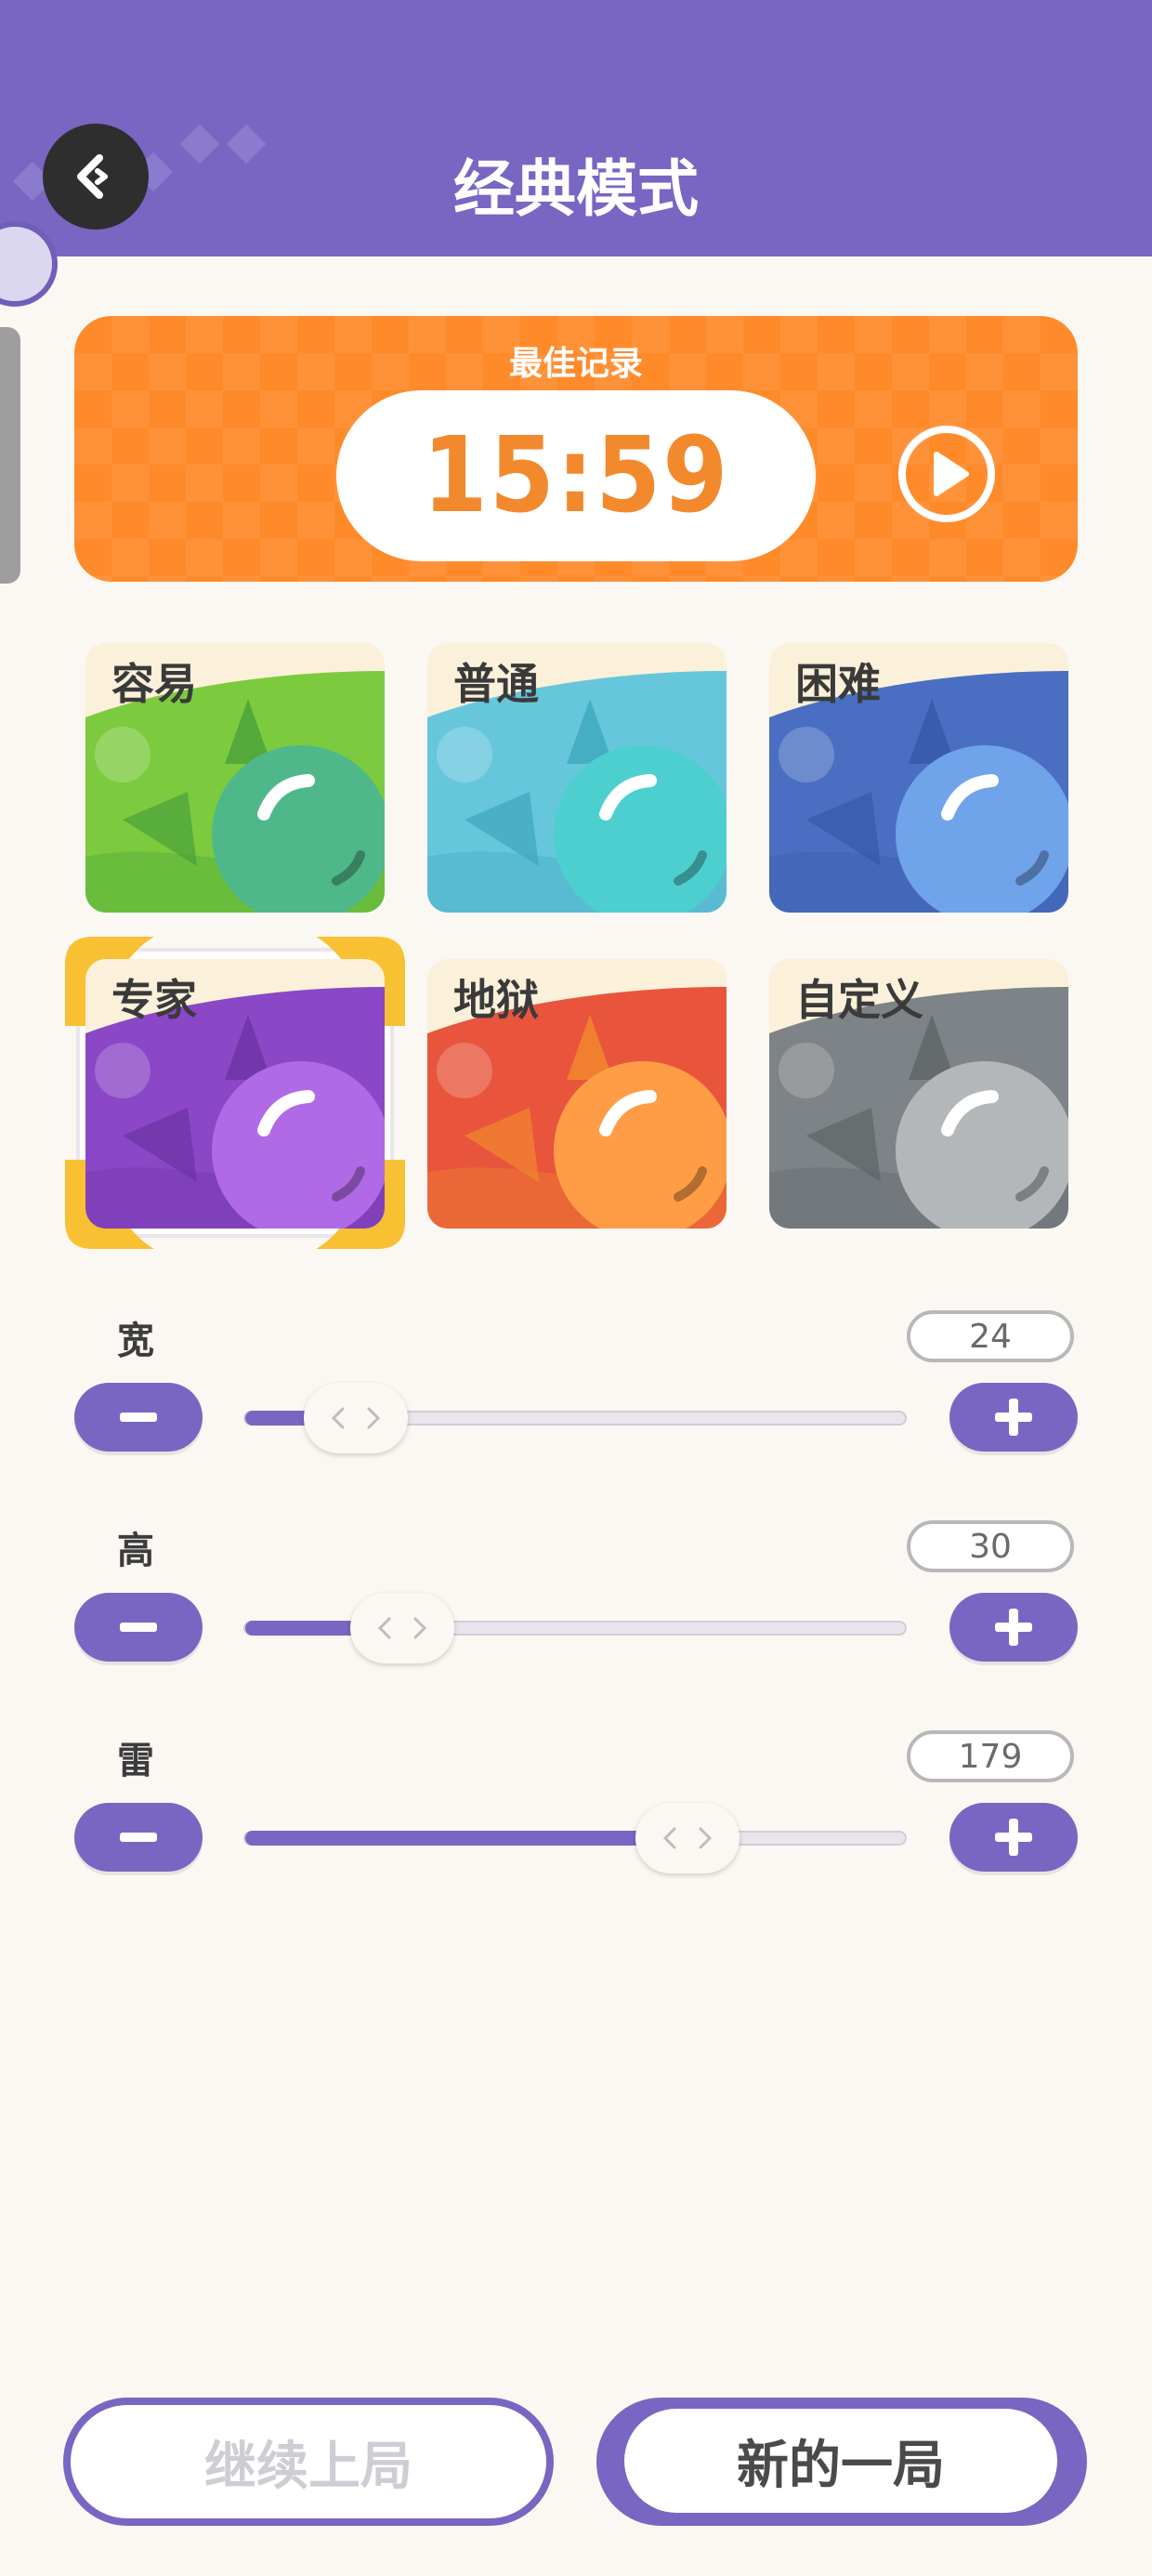 The height and width of the screenshot is (2576, 1152). Describe the element at coordinates (575, 364) in the screenshot. I see `best-record-label: 最佳记录` at that location.